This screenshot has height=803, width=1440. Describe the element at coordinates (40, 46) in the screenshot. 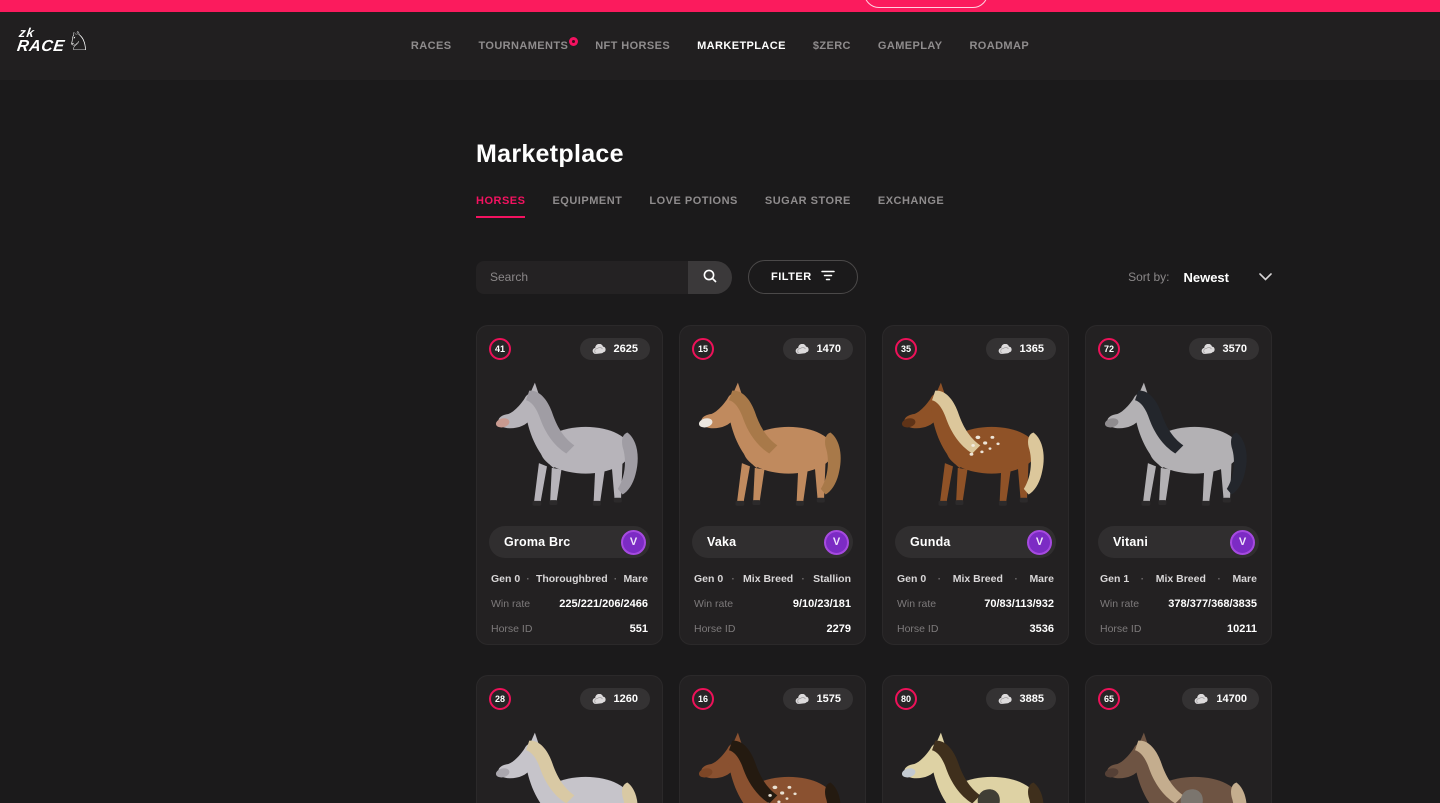

I see `logo-text-race: RACE` at that location.